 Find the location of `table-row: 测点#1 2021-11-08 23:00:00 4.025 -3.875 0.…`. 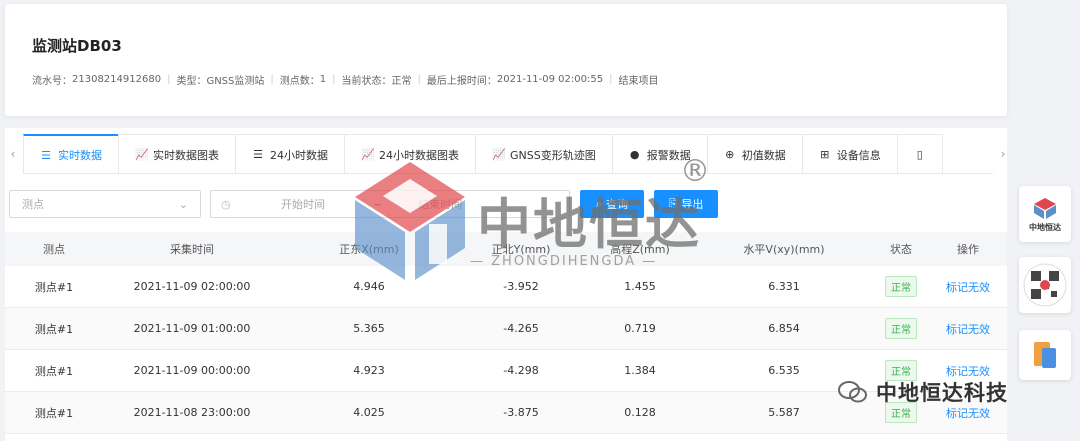

table-row: 测点#1 2021-11-08 23:00:00 4.025 -3.875 0.… is located at coordinates (506, 413).